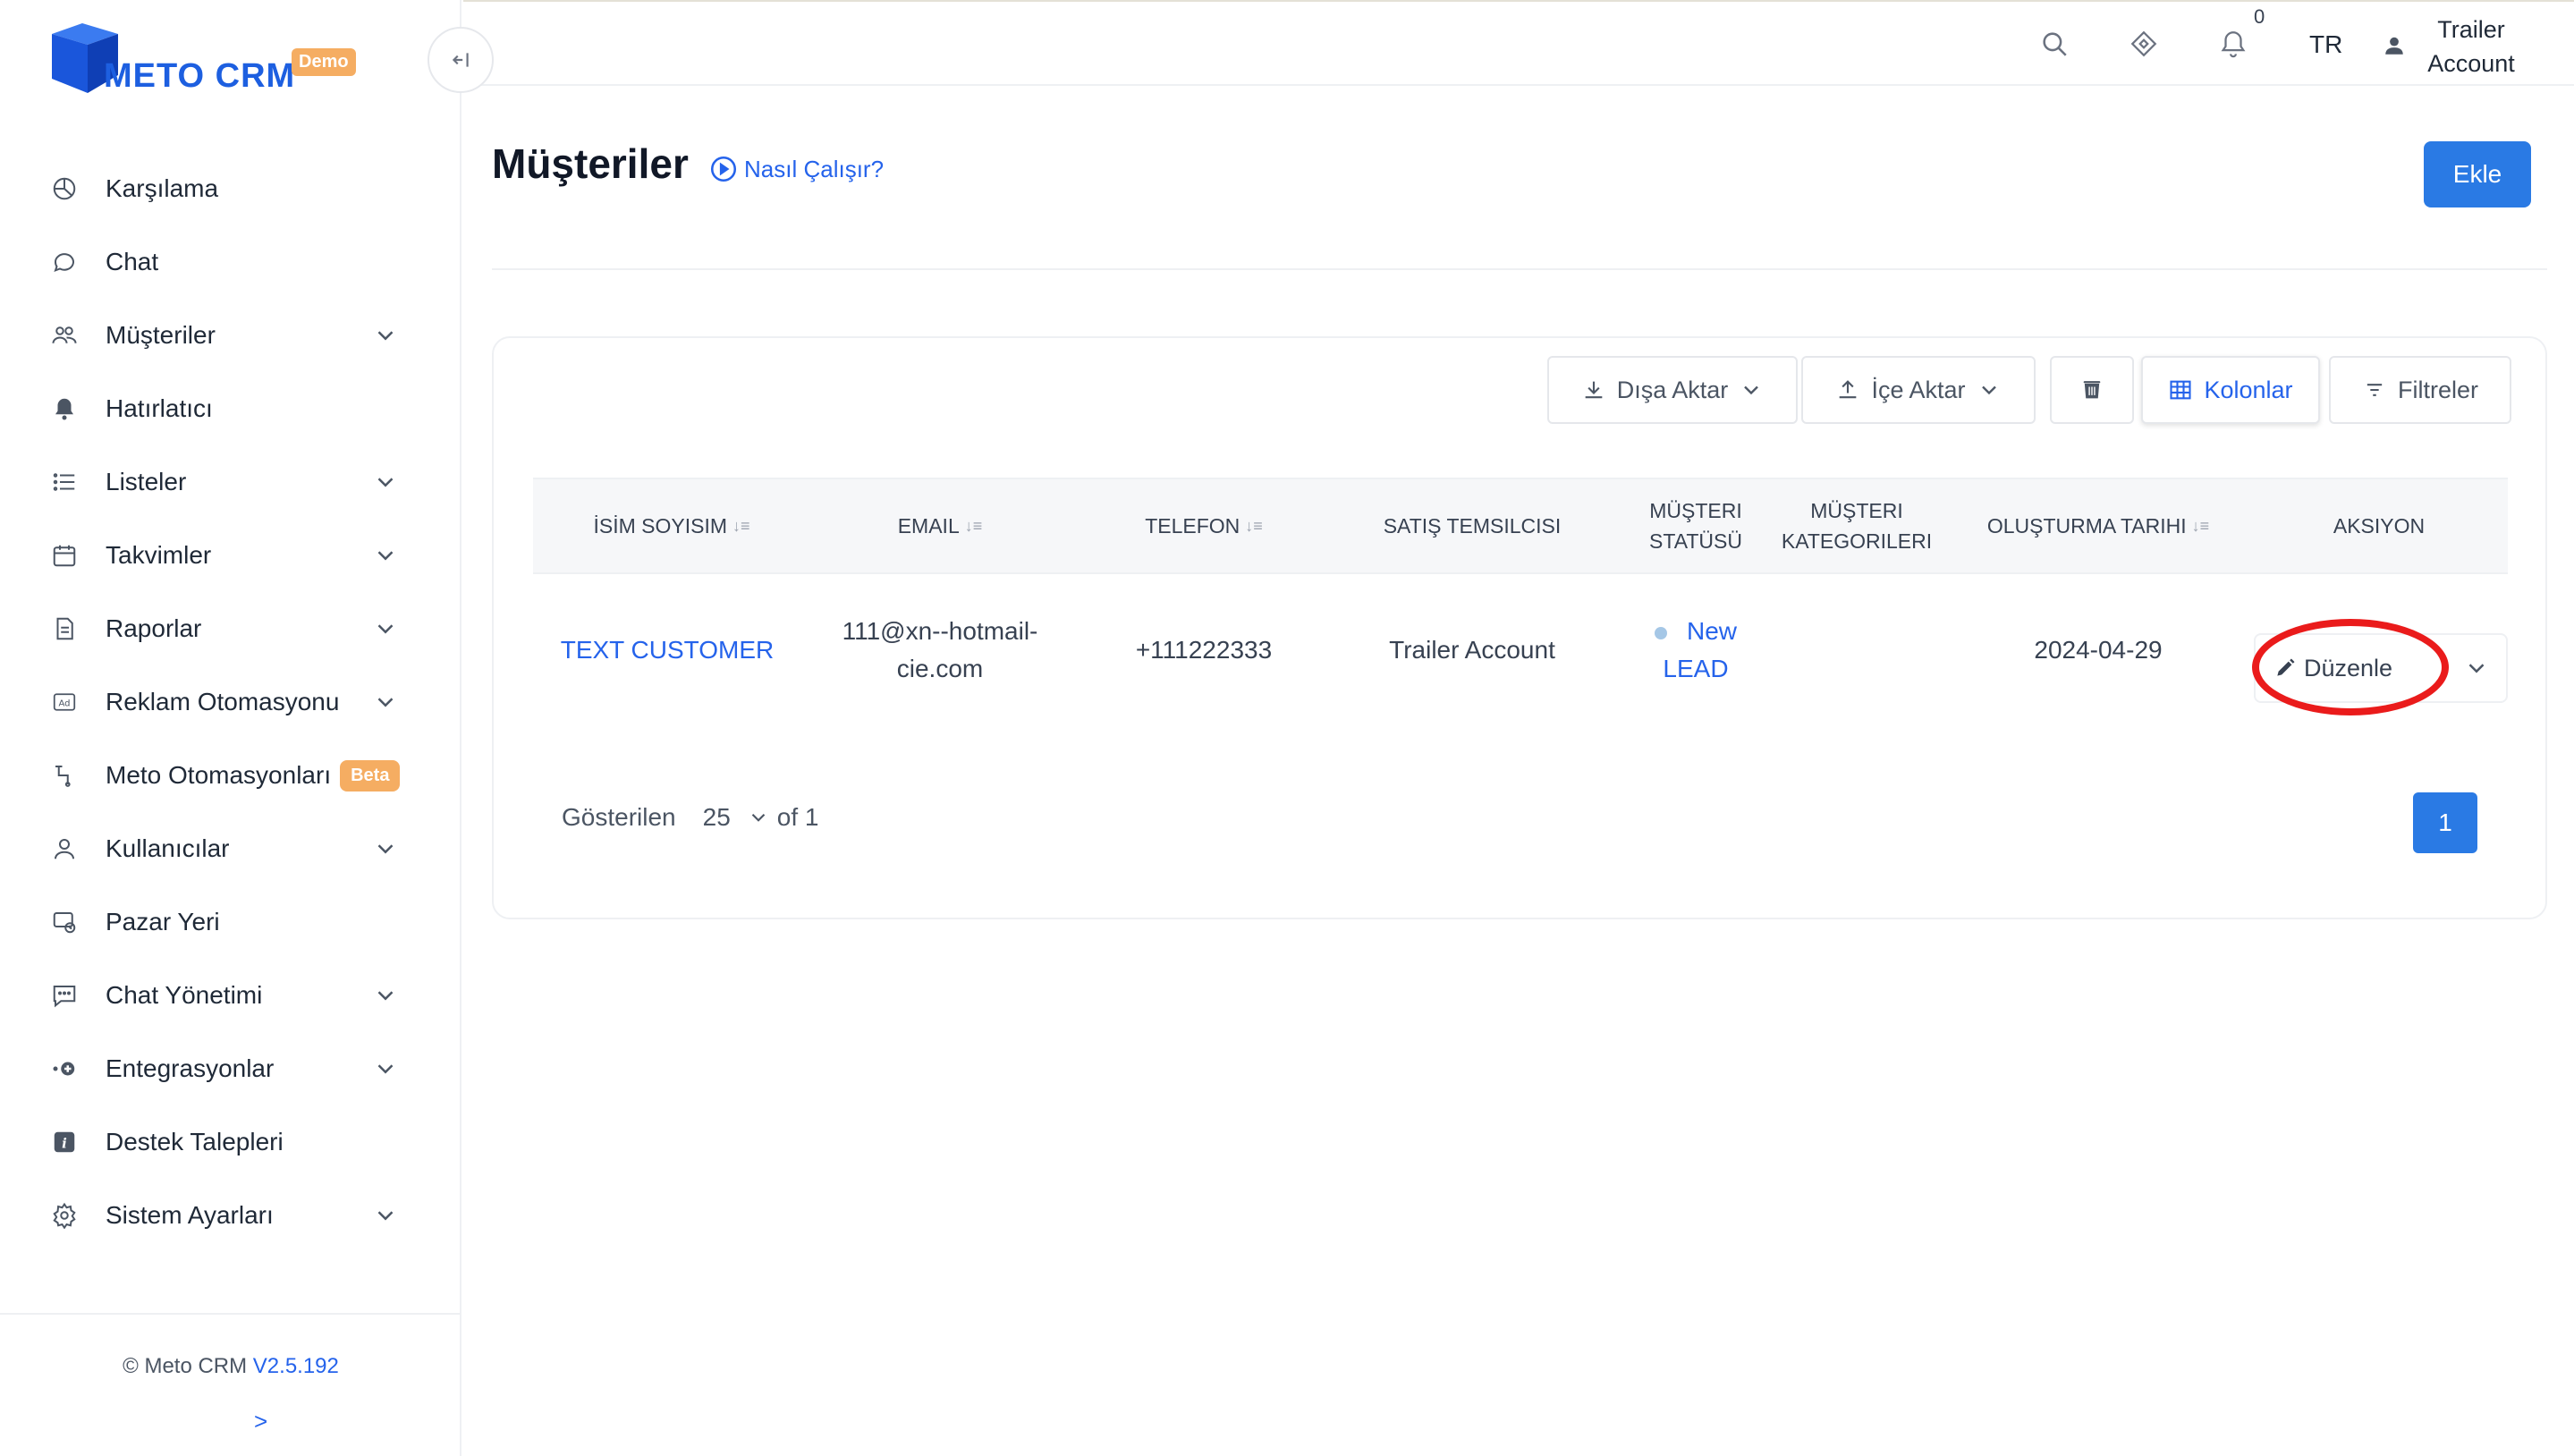 The width and height of the screenshot is (2574, 1456). What do you see at coordinates (940, 649) in the screenshot?
I see `customer-email: 111@xn--hotmail-cie.com` at bounding box center [940, 649].